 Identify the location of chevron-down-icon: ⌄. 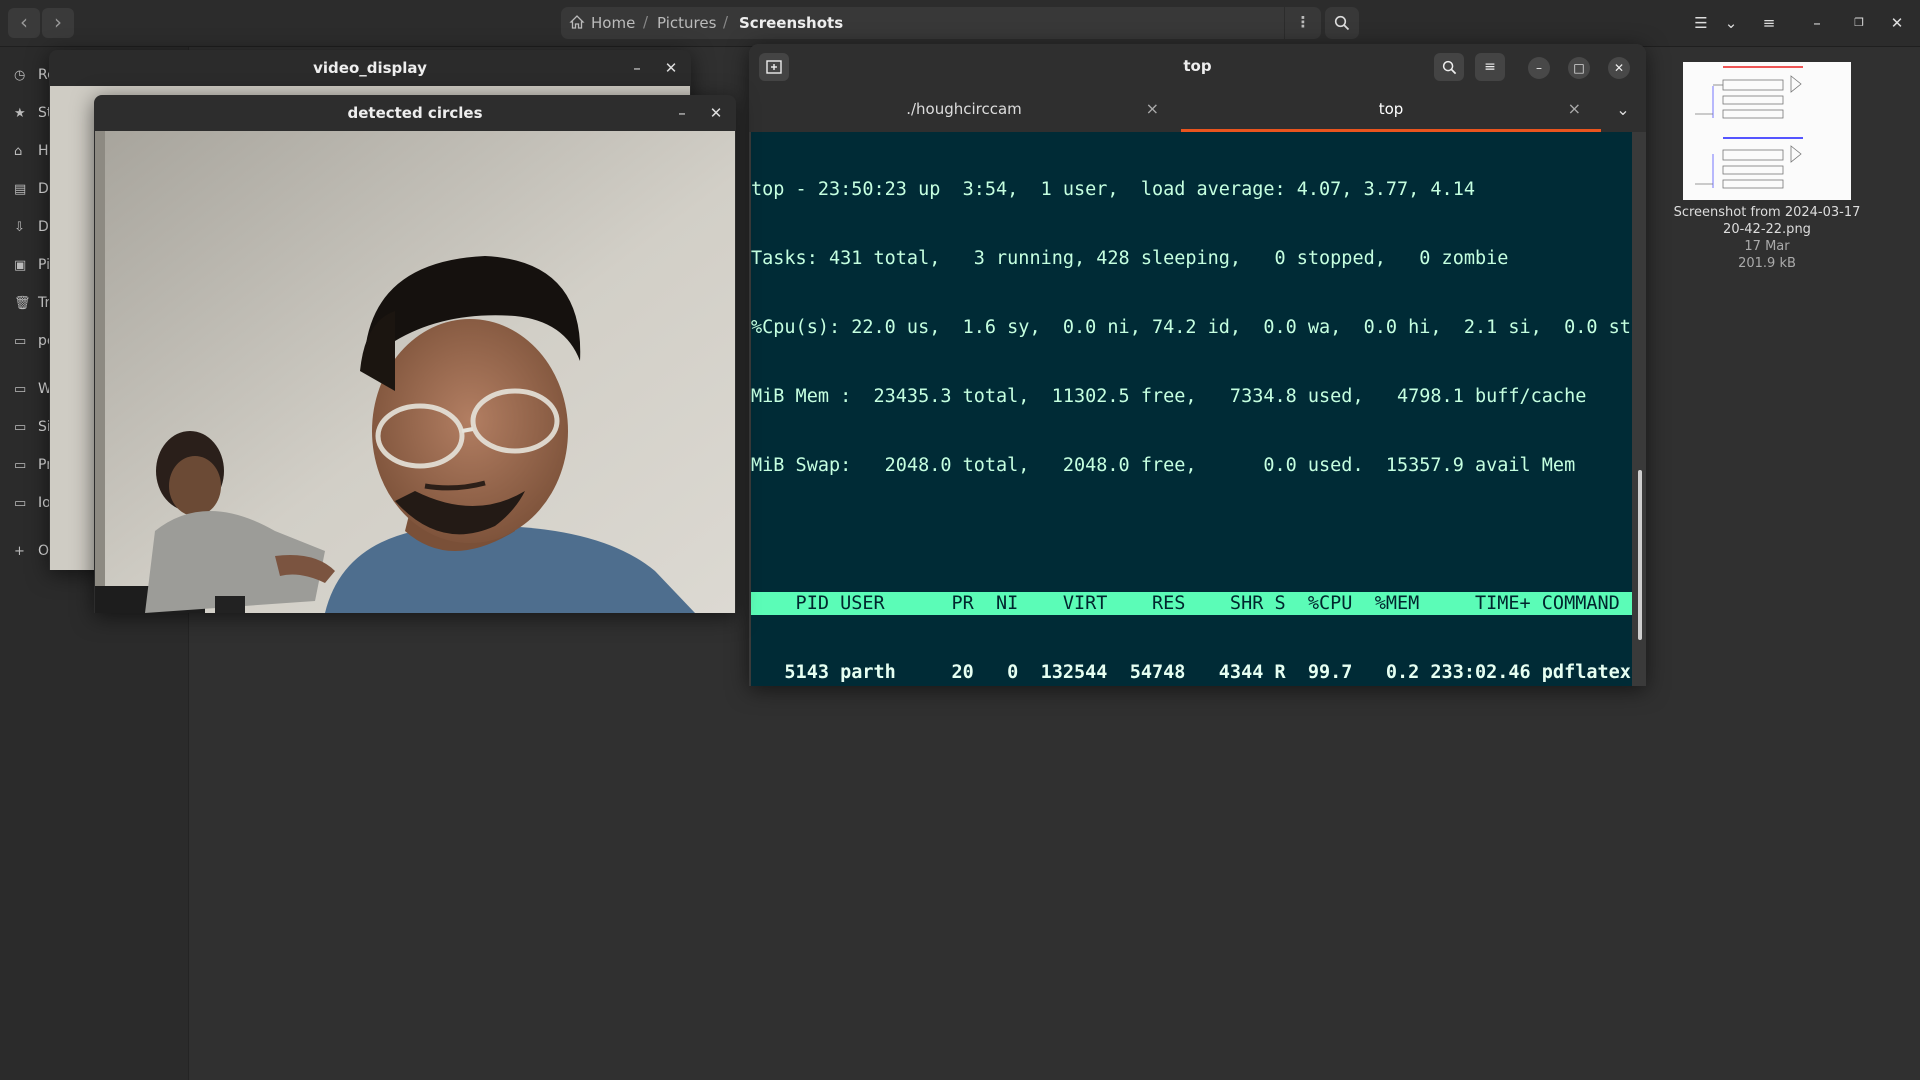
(1623, 109).